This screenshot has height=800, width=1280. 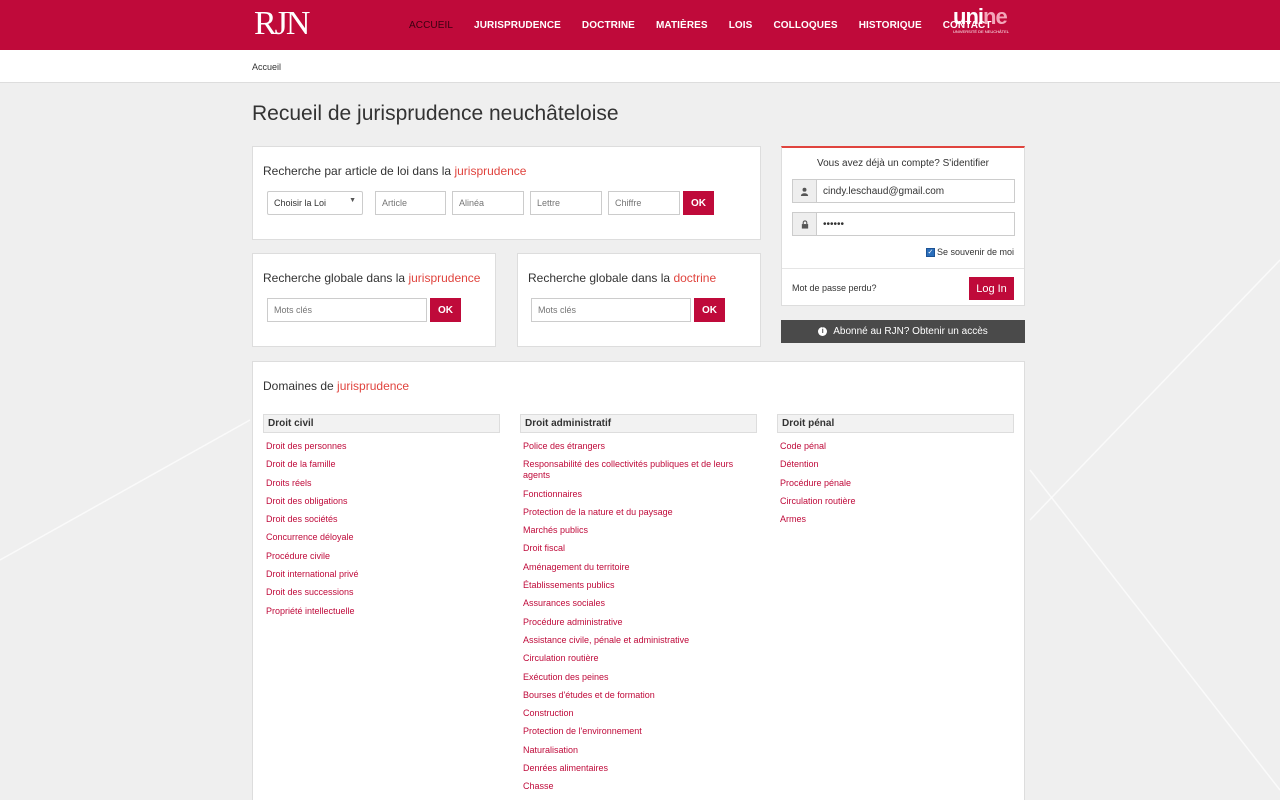 What do you see at coordinates (266, 67) in the screenshot?
I see `breadcrumb: Accueil` at bounding box center [266, 67].